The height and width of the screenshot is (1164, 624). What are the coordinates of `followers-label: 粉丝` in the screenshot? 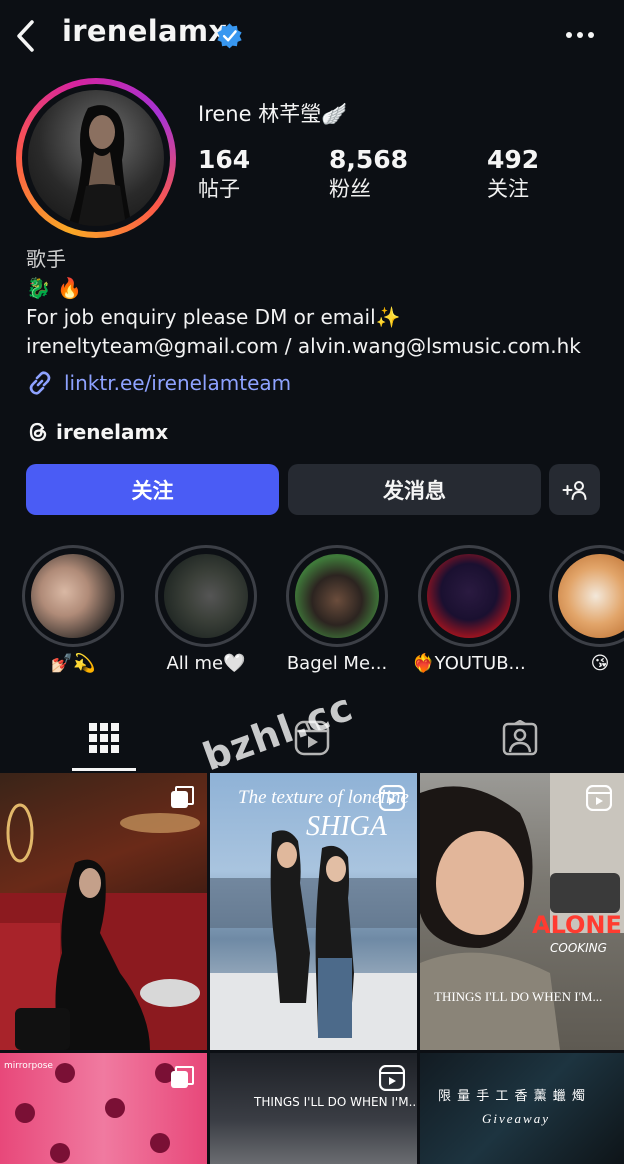 It's located at (350, 189).